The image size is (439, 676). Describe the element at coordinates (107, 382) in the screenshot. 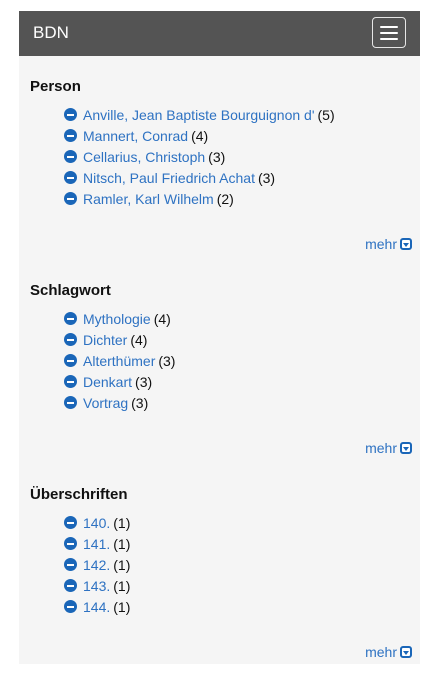

I see `facet-link: Denkart` at that location.